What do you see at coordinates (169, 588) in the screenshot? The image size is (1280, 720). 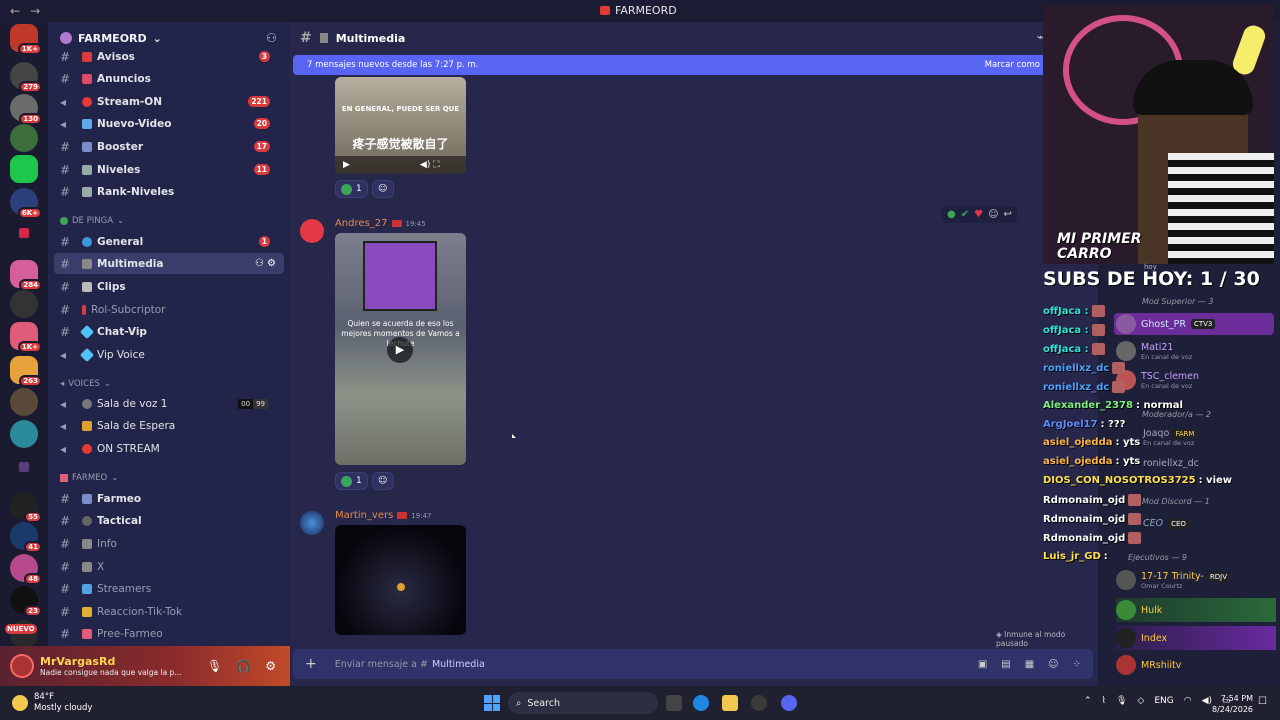 I see `channel-item: # Streamers` at bounding box center [169, 588].